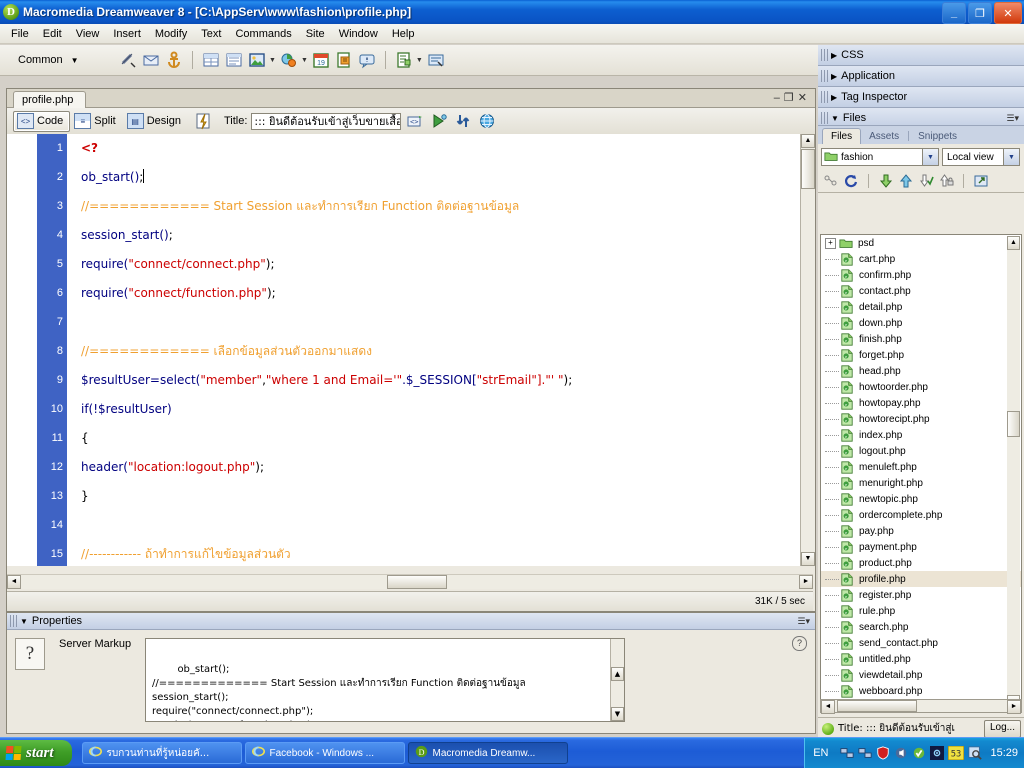 This screenshot has height=768, width=1024. What do you see at coordinates (981, 181) in the screenshot?
I see `expand-collapse-icon` at bounding box center [981, 181].